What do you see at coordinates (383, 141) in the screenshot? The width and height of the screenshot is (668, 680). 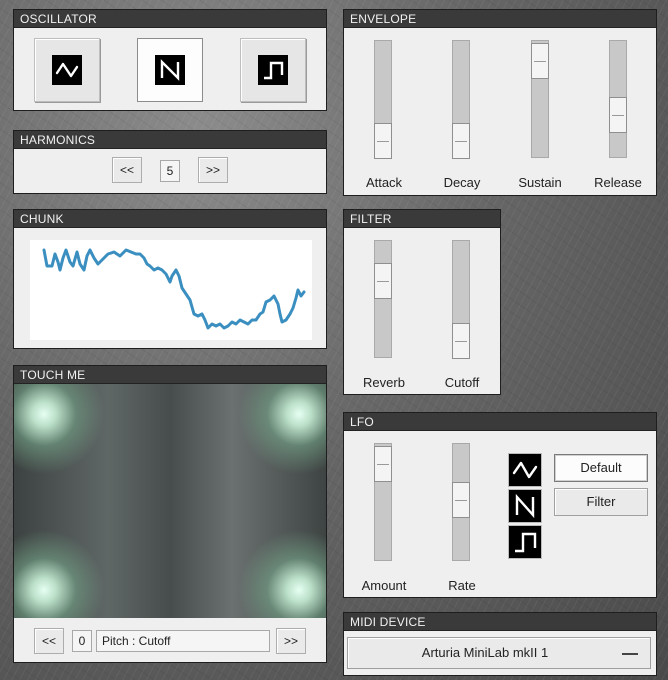 I see `attack-slider-thumb` at bounding box center [383, 141].